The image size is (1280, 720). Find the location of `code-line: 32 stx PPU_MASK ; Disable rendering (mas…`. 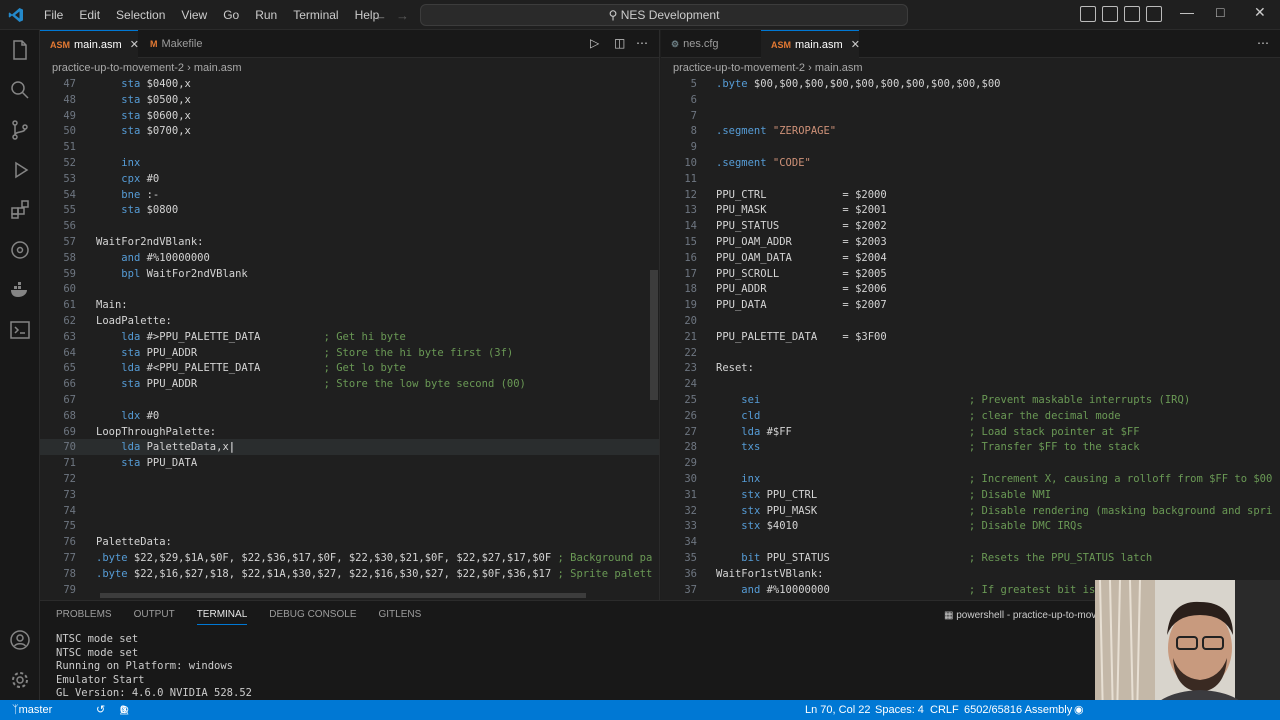

code-line: 32 stx PPU_MASK ; Disable rendering (mas… is located at coordinates (970, 511).